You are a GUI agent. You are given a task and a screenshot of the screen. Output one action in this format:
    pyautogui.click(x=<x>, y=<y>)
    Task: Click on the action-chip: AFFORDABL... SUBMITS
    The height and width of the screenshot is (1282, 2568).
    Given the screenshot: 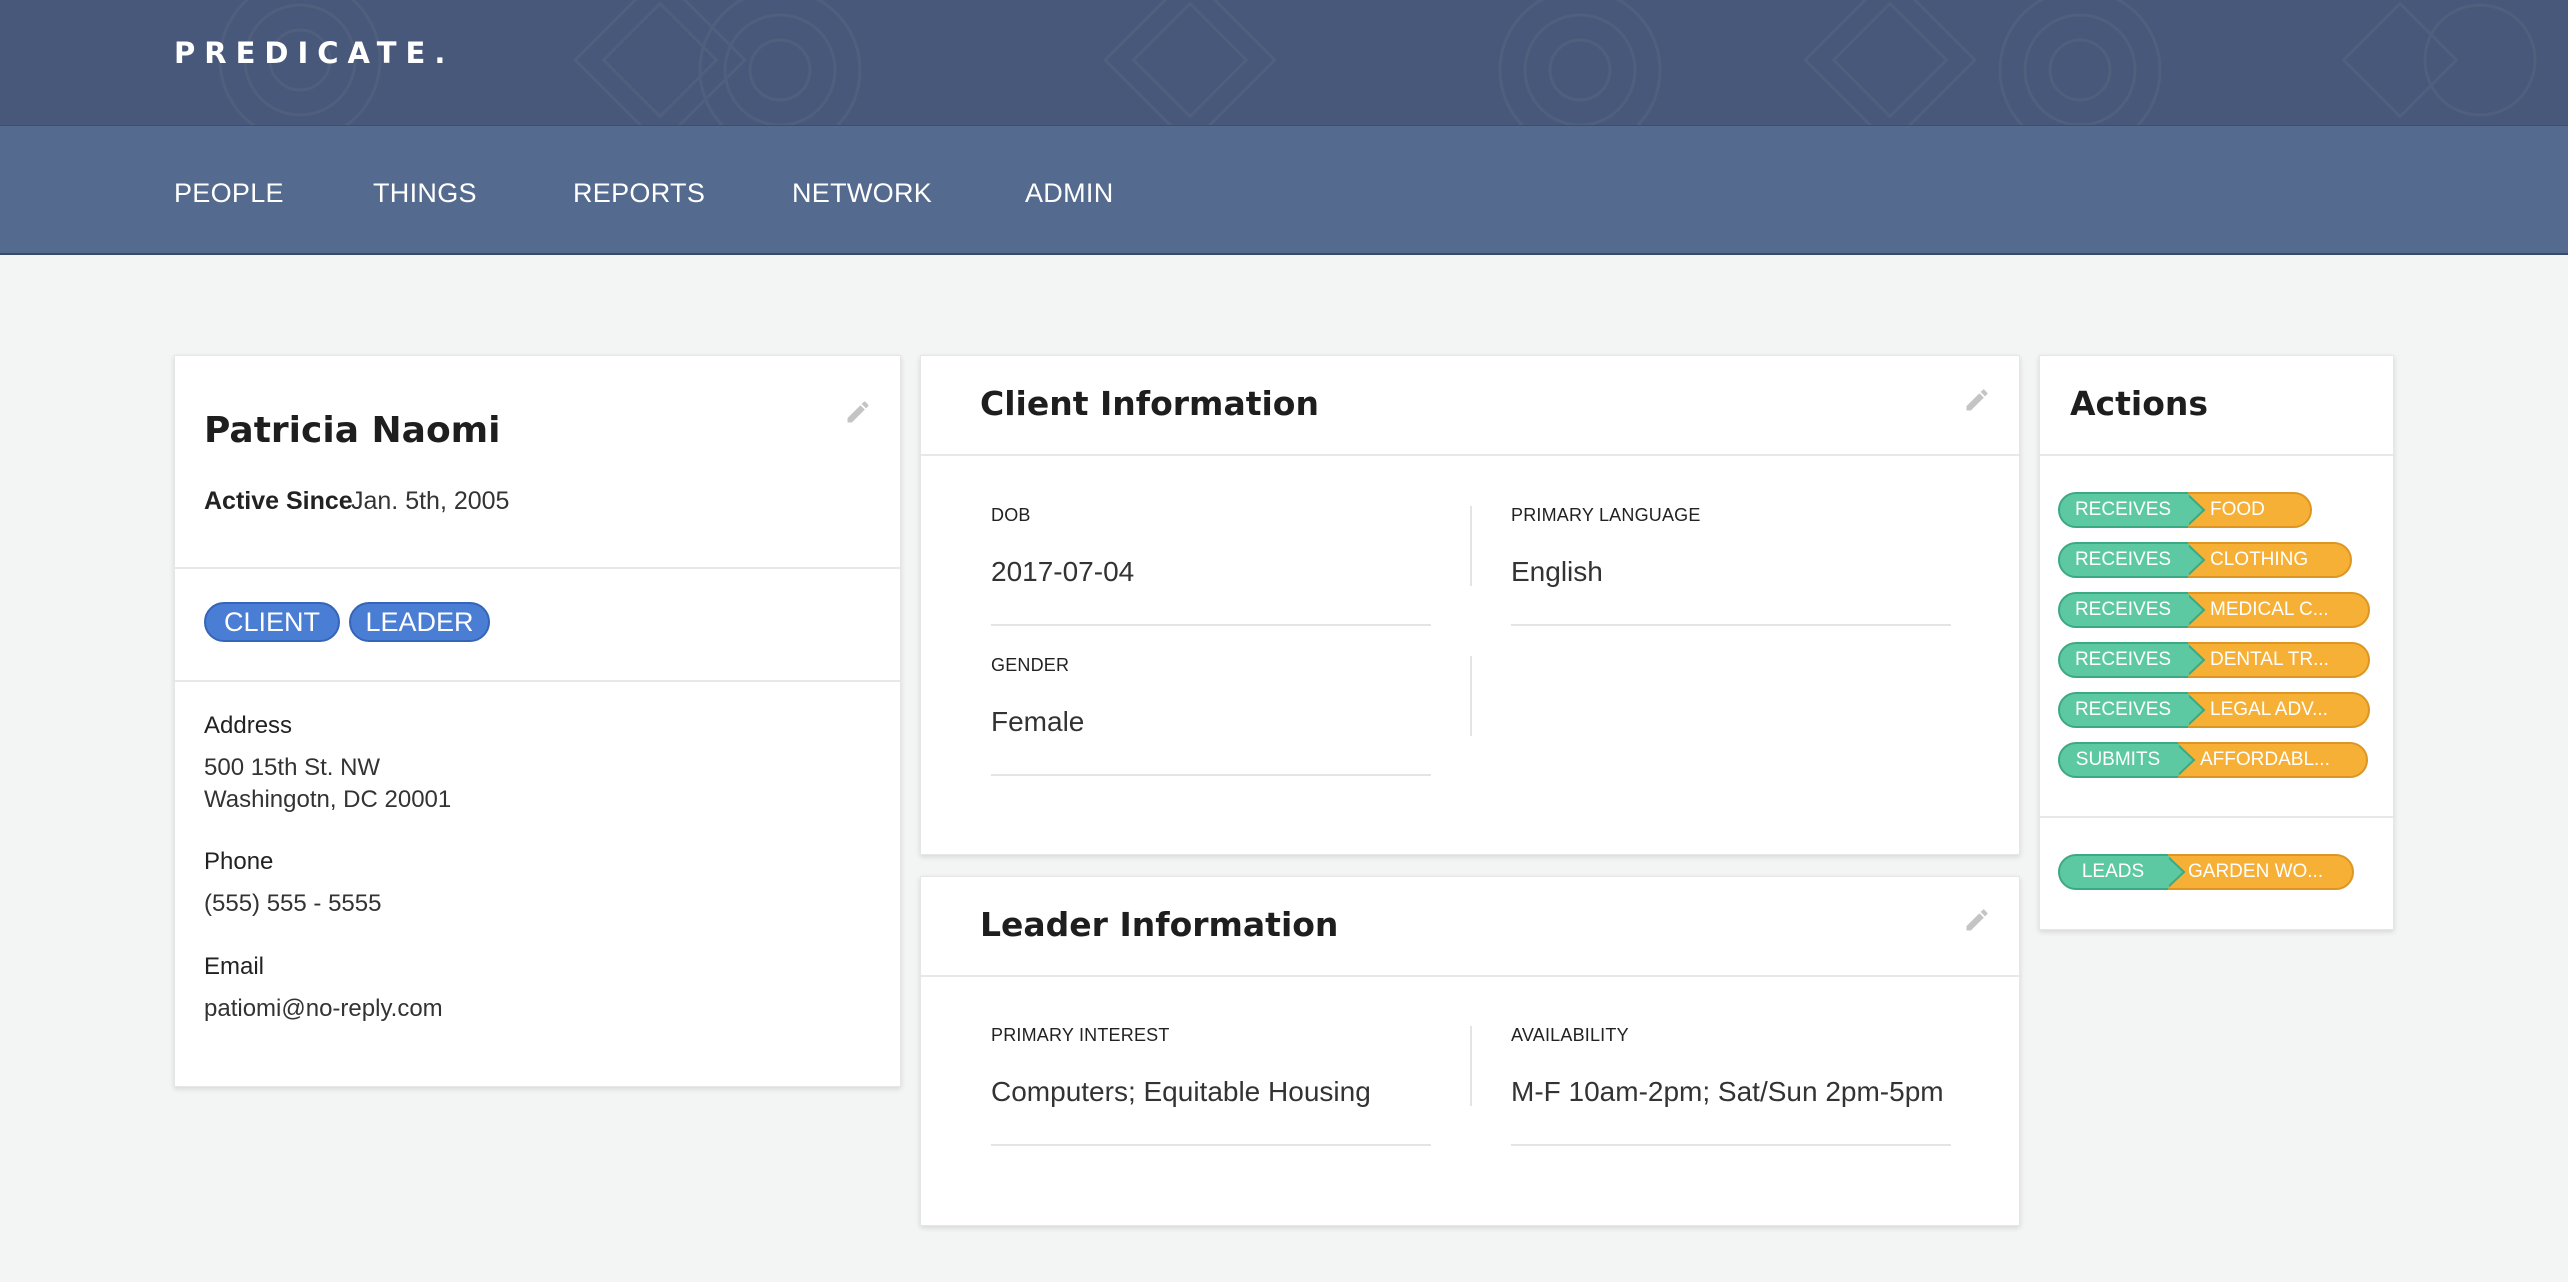 What is the action you would take?
    pyautogui.click(x=2213, y=760)
    